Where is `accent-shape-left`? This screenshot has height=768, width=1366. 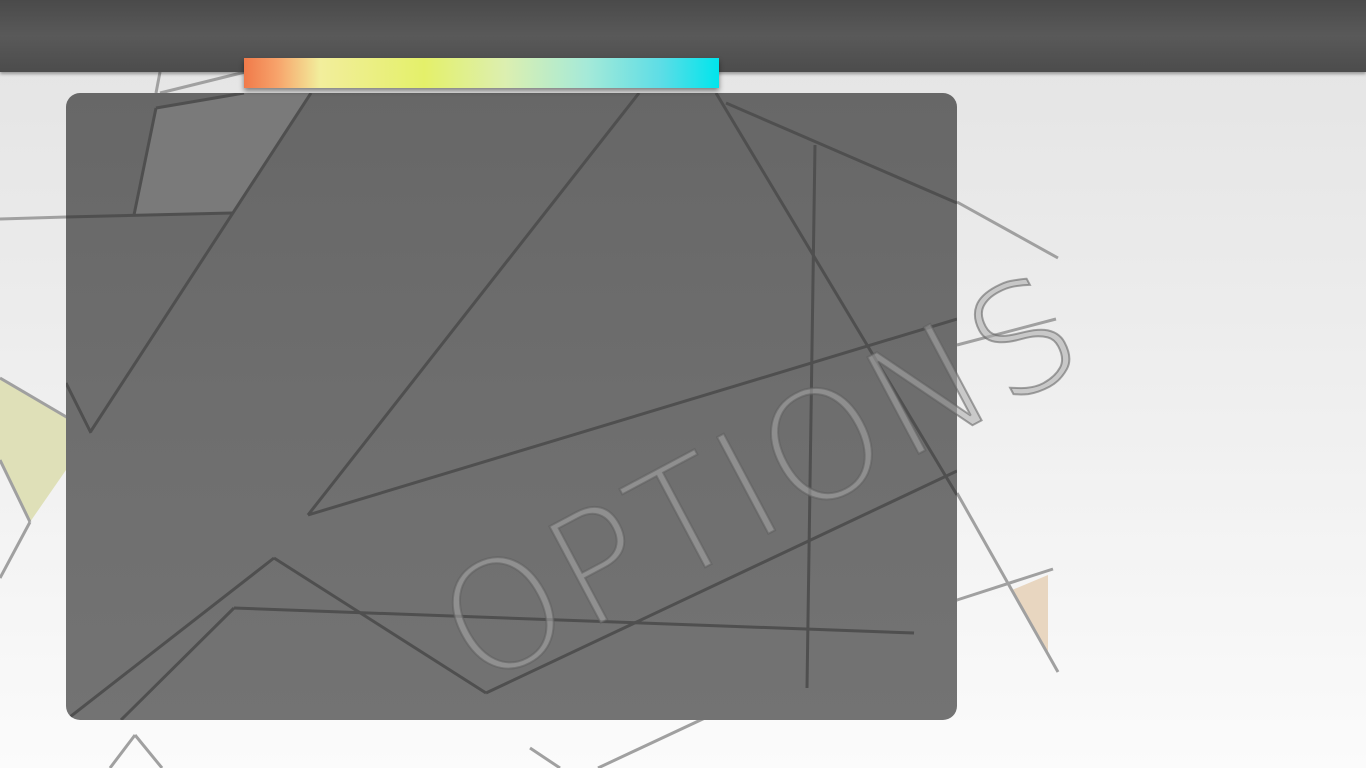 accent-shape-left is located at coordinates (33, 450).